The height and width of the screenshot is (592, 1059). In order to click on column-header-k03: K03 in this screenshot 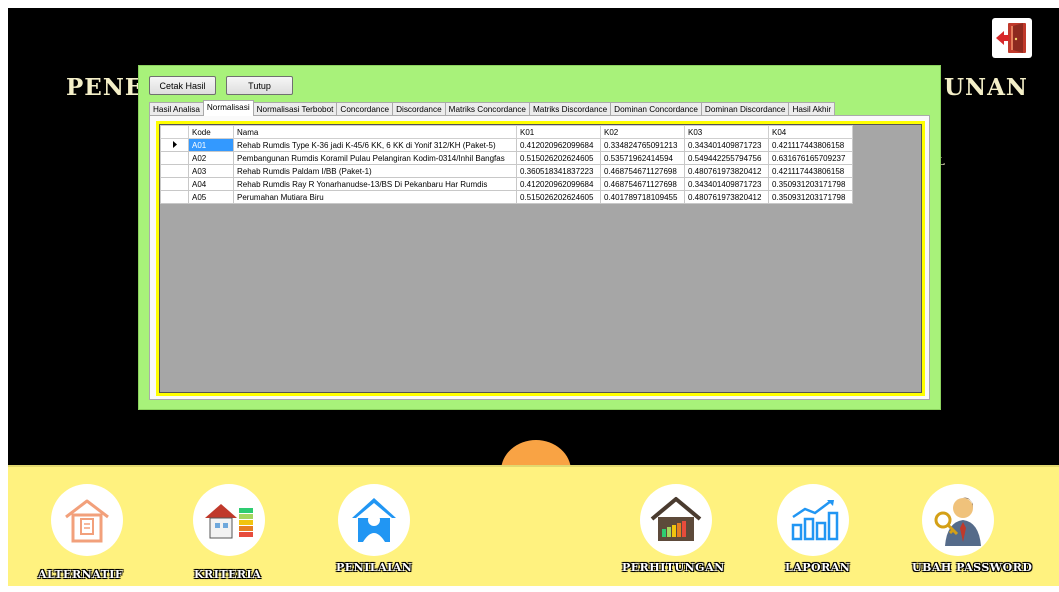, I will do `click(726, 132)`.